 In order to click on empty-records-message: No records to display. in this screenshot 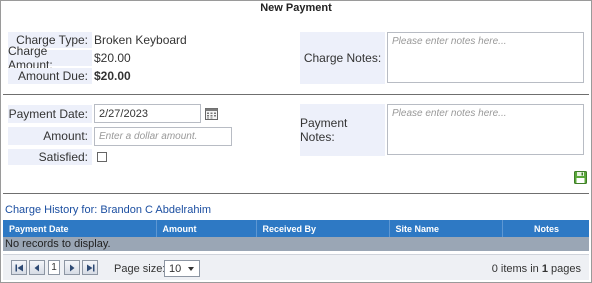, I will do `click(296, 244)`.